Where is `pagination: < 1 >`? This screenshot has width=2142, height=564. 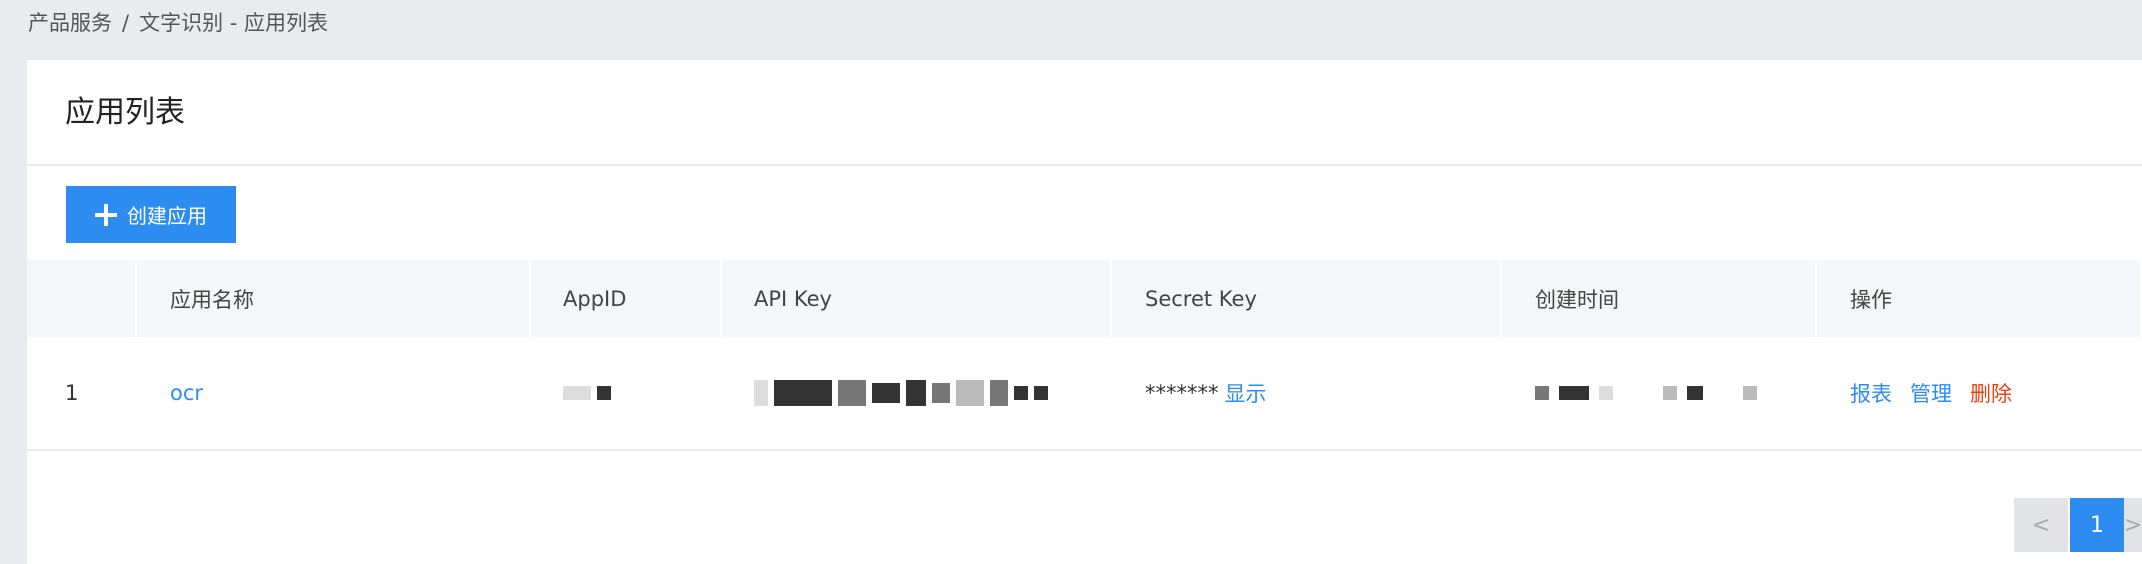 pagination: < 1 > is located at coordinates (2078, 525).